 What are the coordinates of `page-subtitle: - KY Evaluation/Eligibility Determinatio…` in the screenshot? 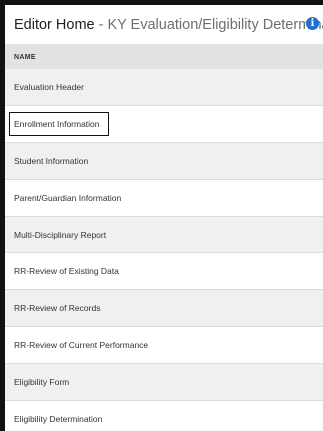 It's located at (210, 24).